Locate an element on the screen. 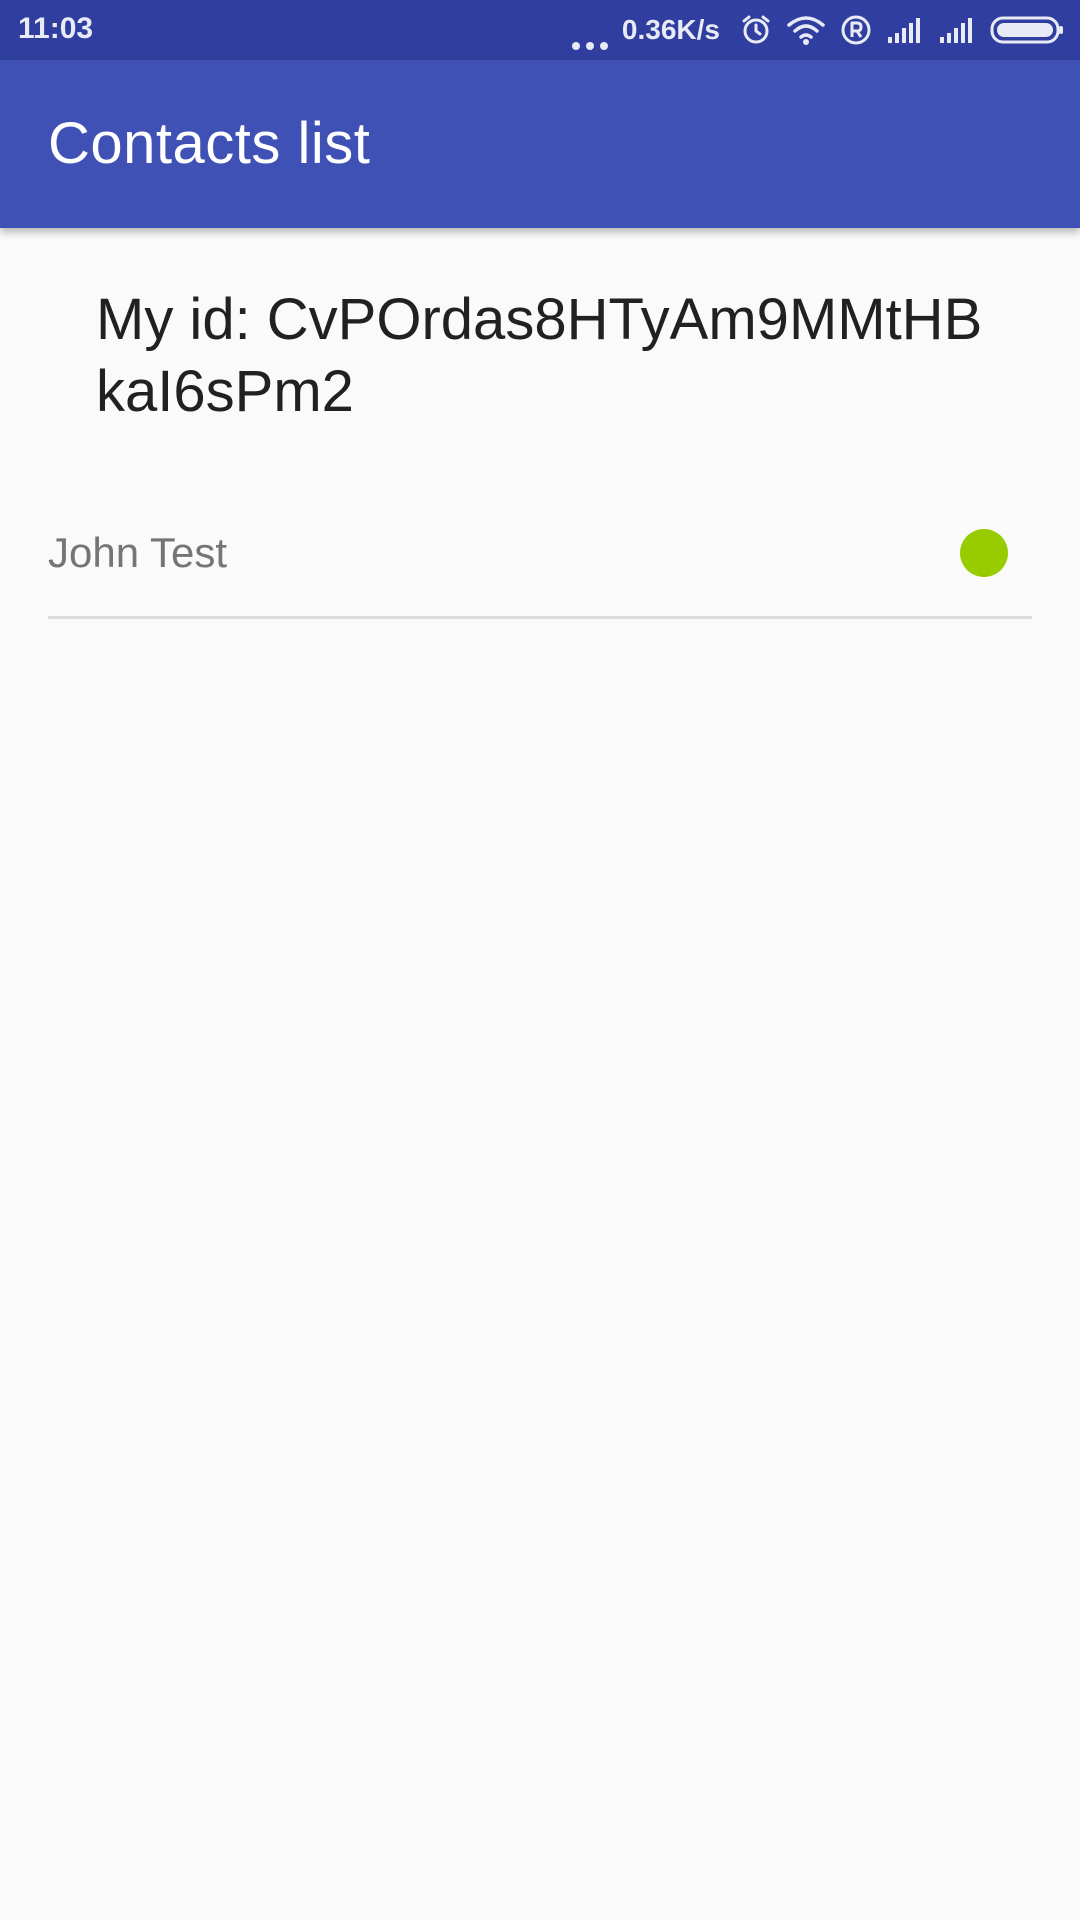 The height and width of the screenshot is (1920, 1080). status-time: 11:03 is located at coordinates (56, 28).